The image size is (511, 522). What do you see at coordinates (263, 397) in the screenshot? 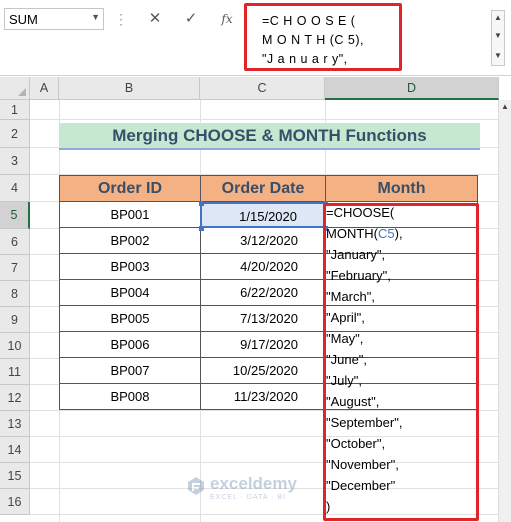
I see `cell-order-date: 11/23/2020` at bounding box center [263, 397].